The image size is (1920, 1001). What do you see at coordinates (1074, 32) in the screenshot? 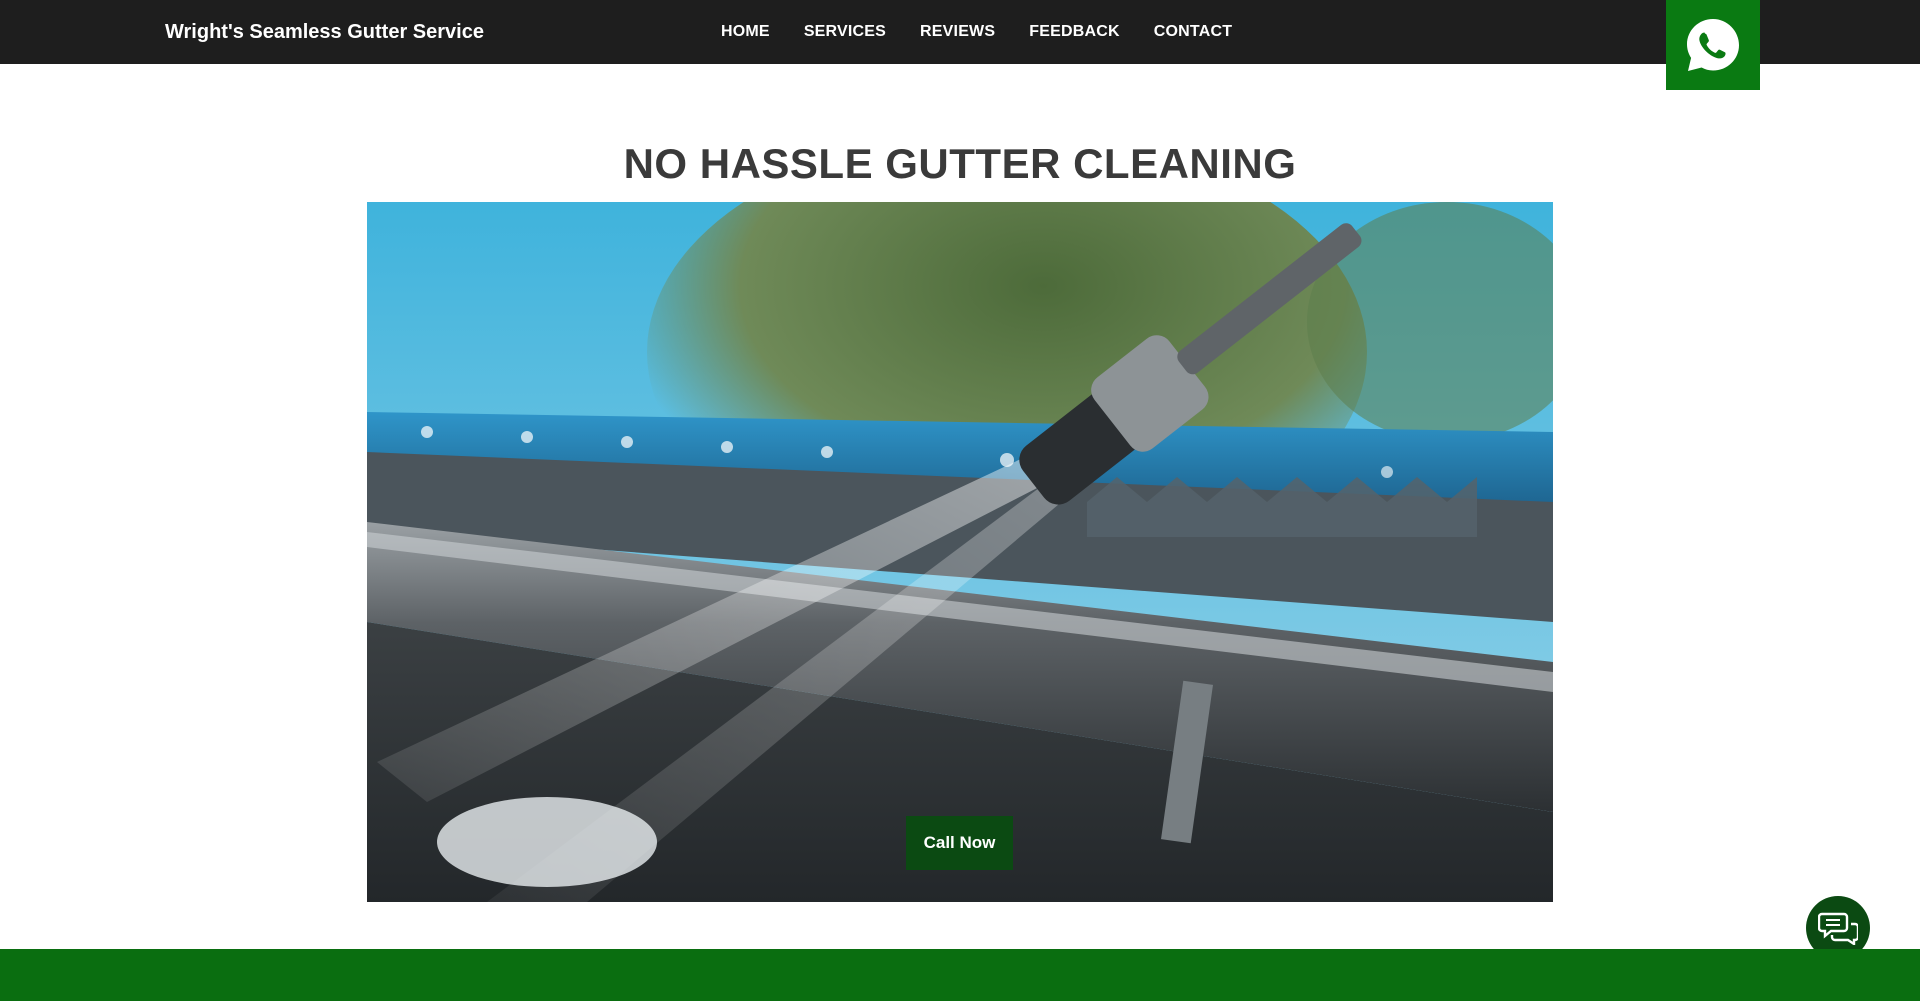
I see `nav-feedback: FEEDBACK` at bounding box center [1074, 32].